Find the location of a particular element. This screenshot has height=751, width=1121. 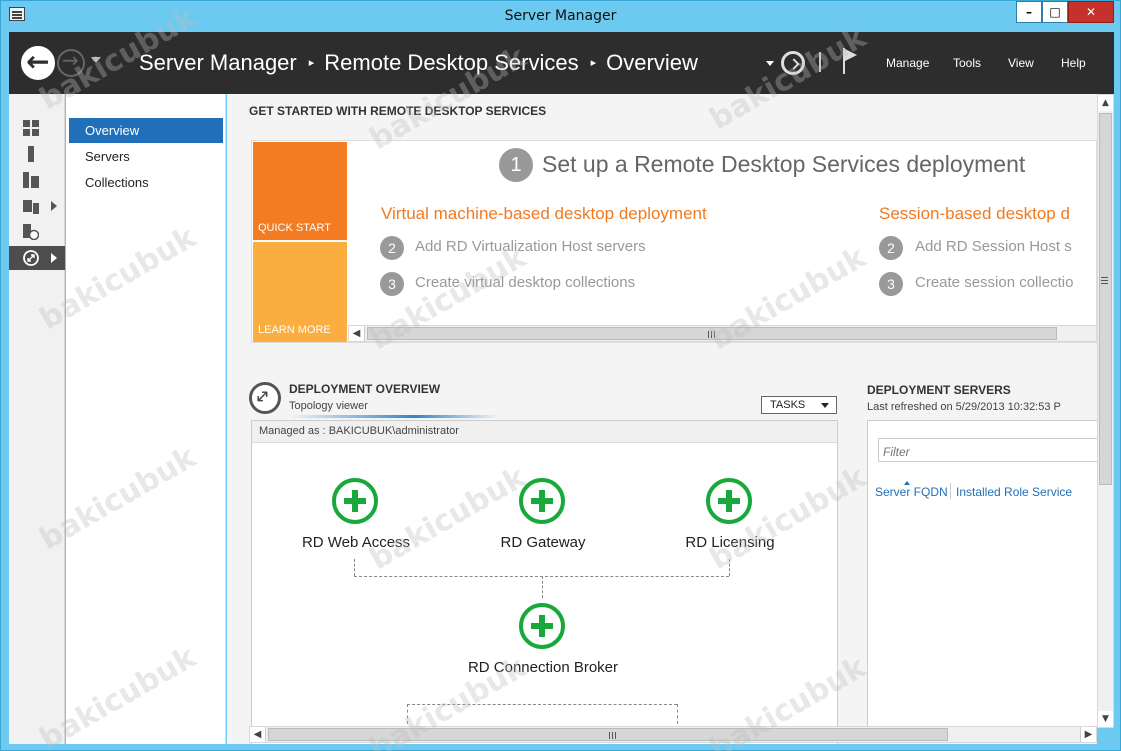

iis-icon is located at coordinates (31, 232).